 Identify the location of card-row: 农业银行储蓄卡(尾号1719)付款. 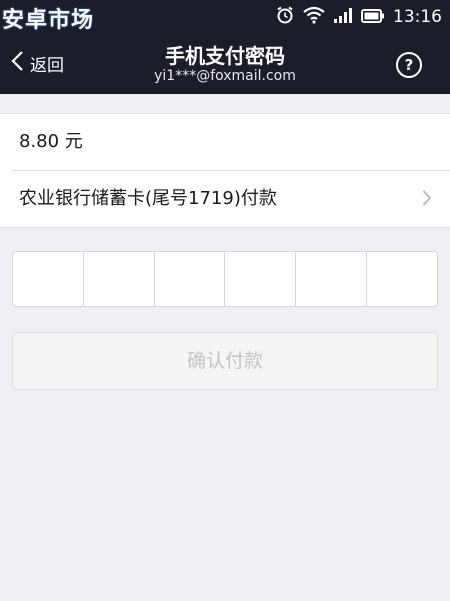
(225, 199).